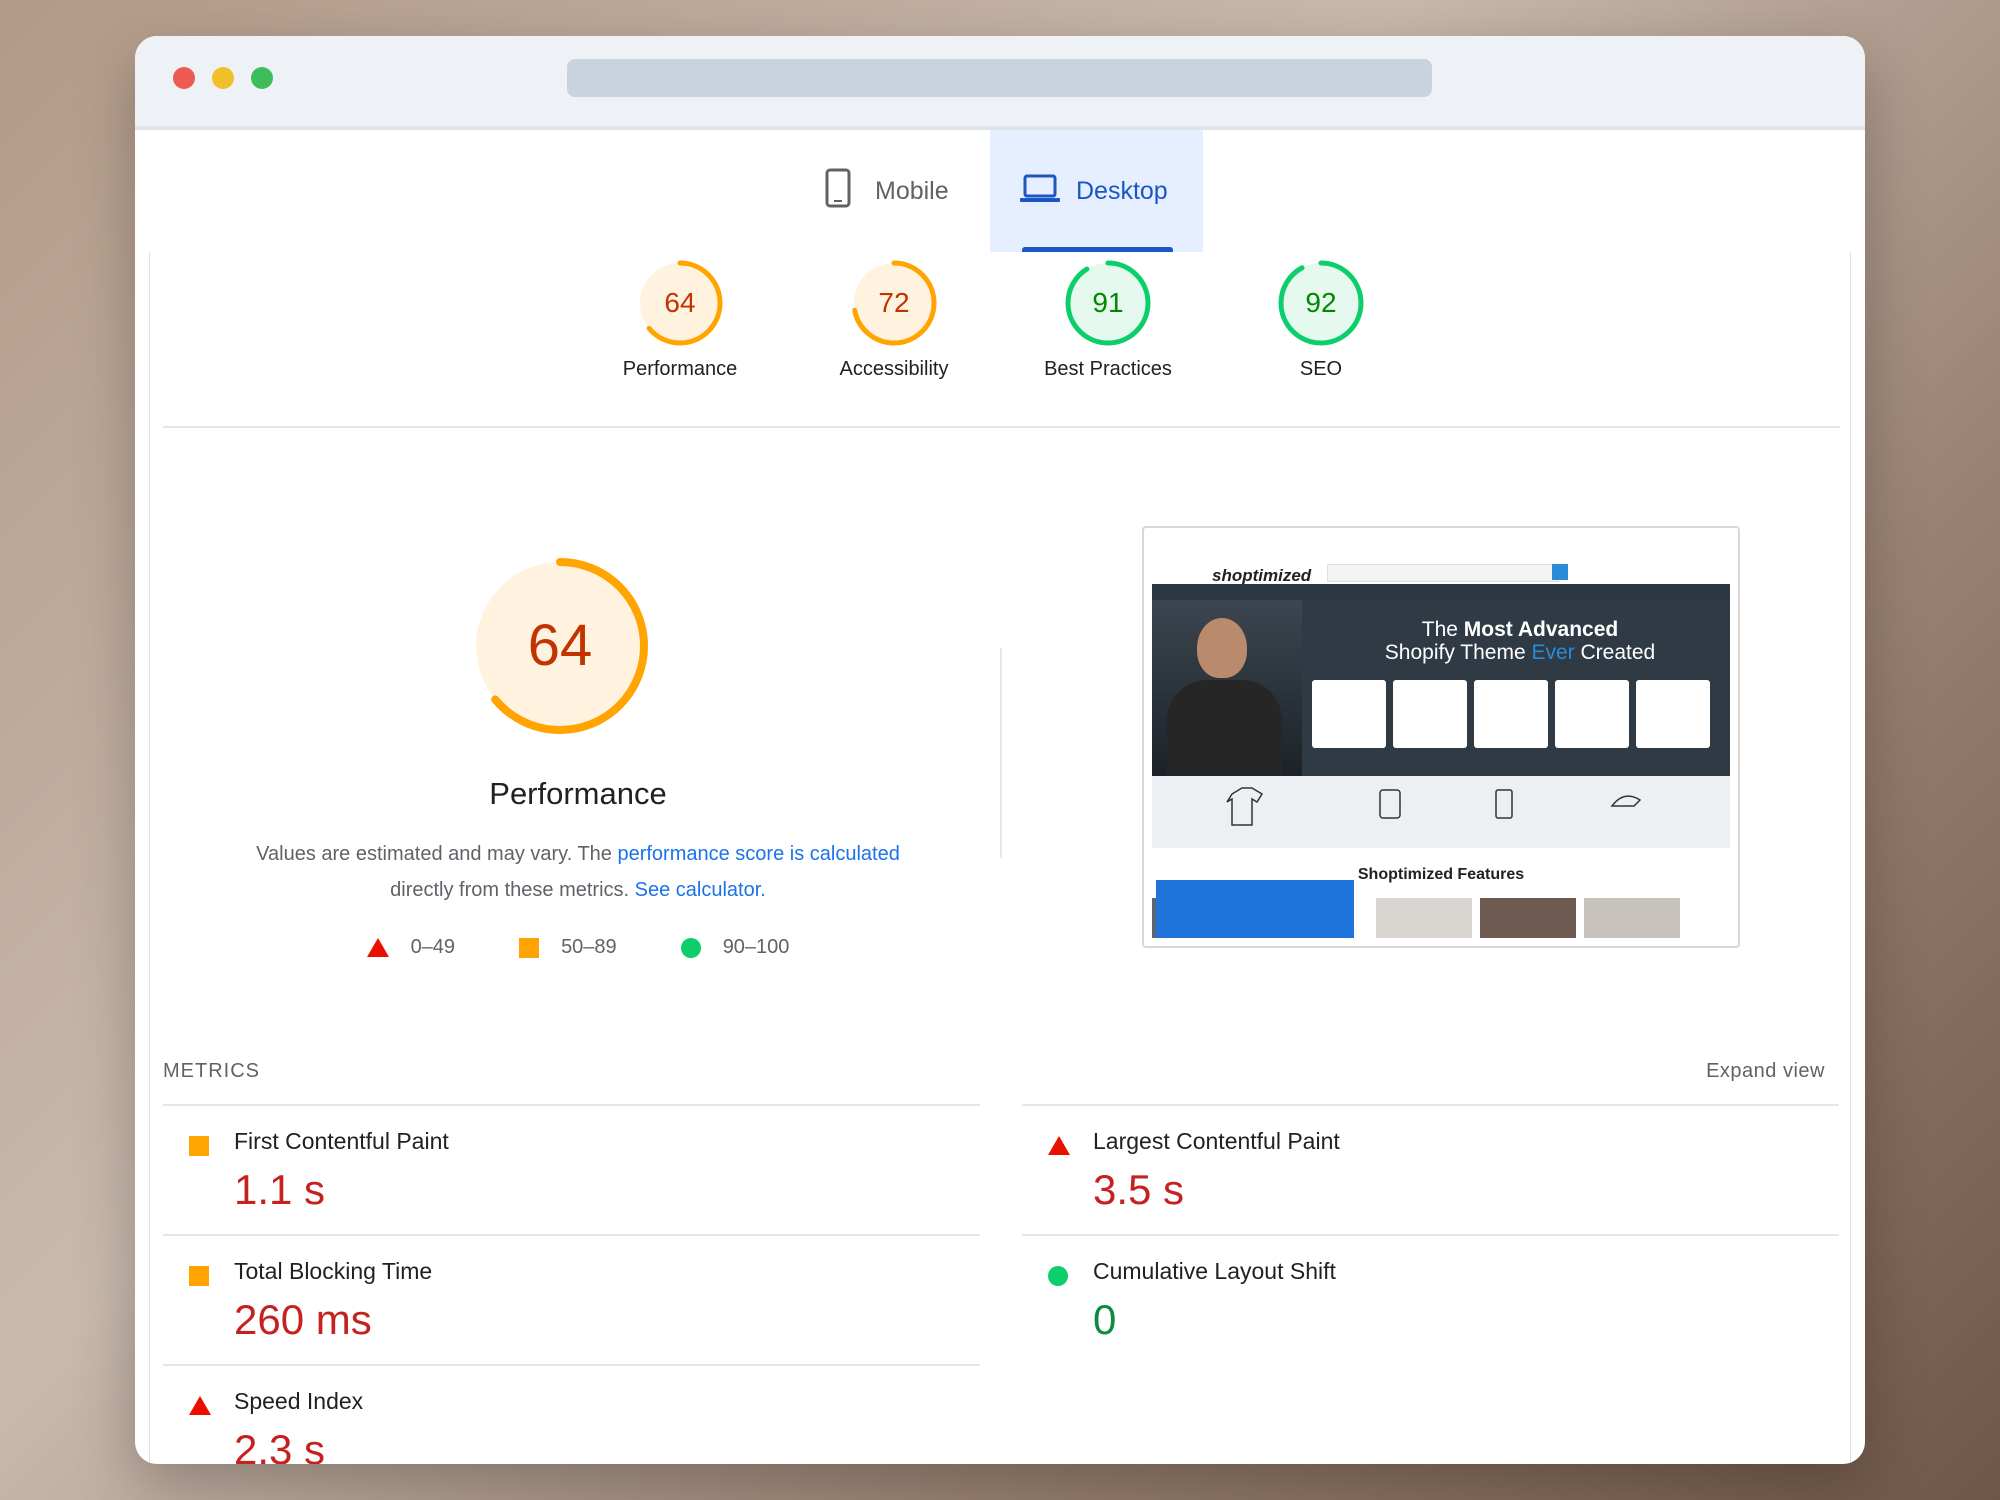  I want to click on gauge-ring: 91, so click(1108, 303).